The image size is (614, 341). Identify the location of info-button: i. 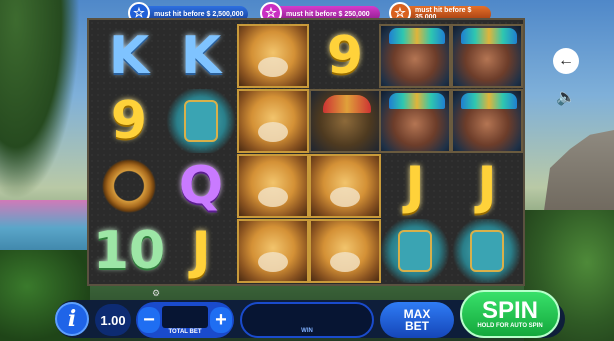
(72, 319).